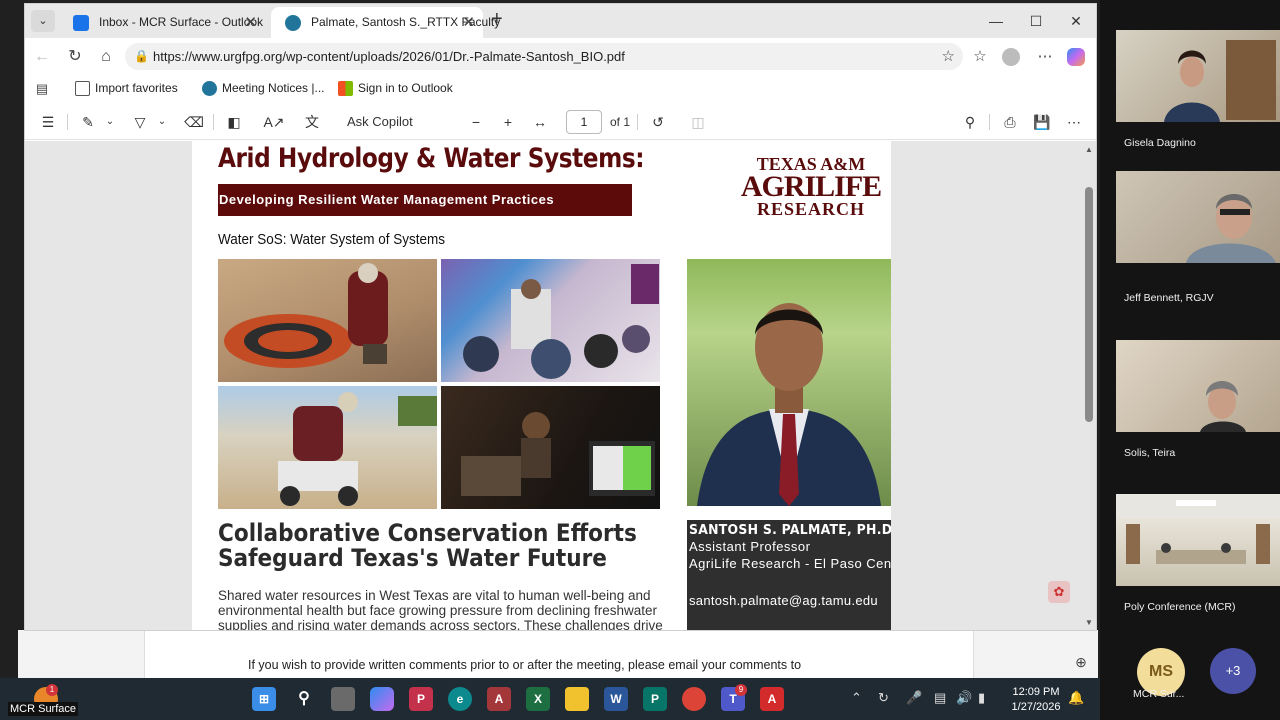  I want to click on logo-line: RESEARCH, so click(811, 209).